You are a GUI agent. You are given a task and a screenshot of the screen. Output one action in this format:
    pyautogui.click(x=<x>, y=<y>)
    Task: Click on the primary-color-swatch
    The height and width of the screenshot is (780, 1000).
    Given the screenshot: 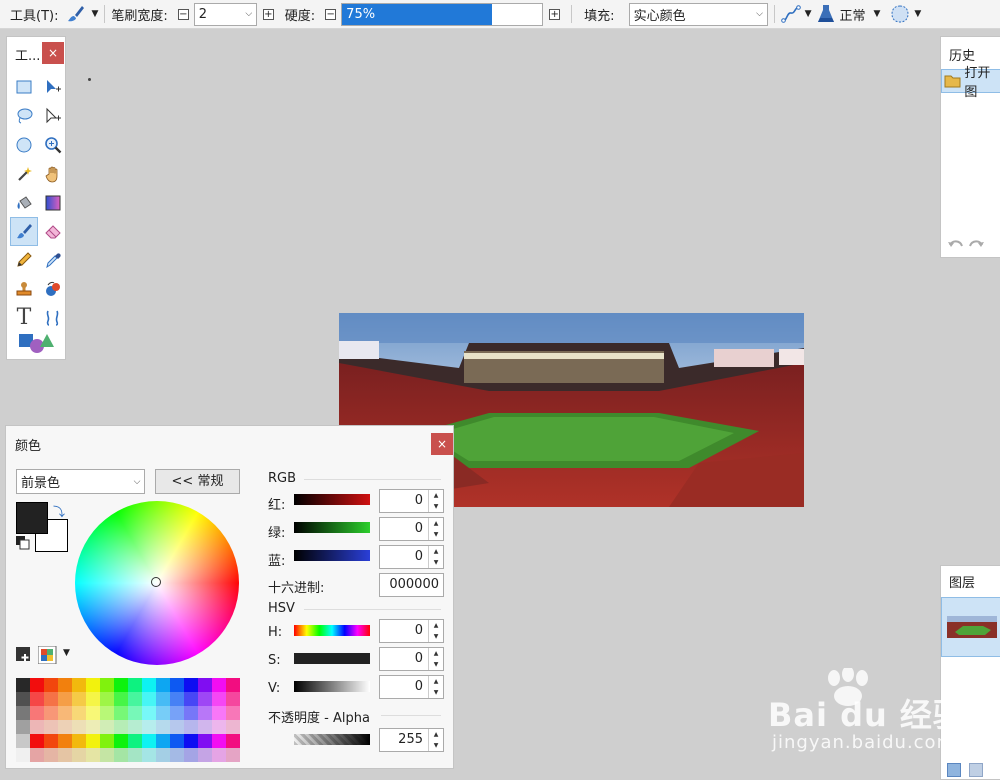 What is the action you would take?
    pyautogui.click(x=32, y=518)
    